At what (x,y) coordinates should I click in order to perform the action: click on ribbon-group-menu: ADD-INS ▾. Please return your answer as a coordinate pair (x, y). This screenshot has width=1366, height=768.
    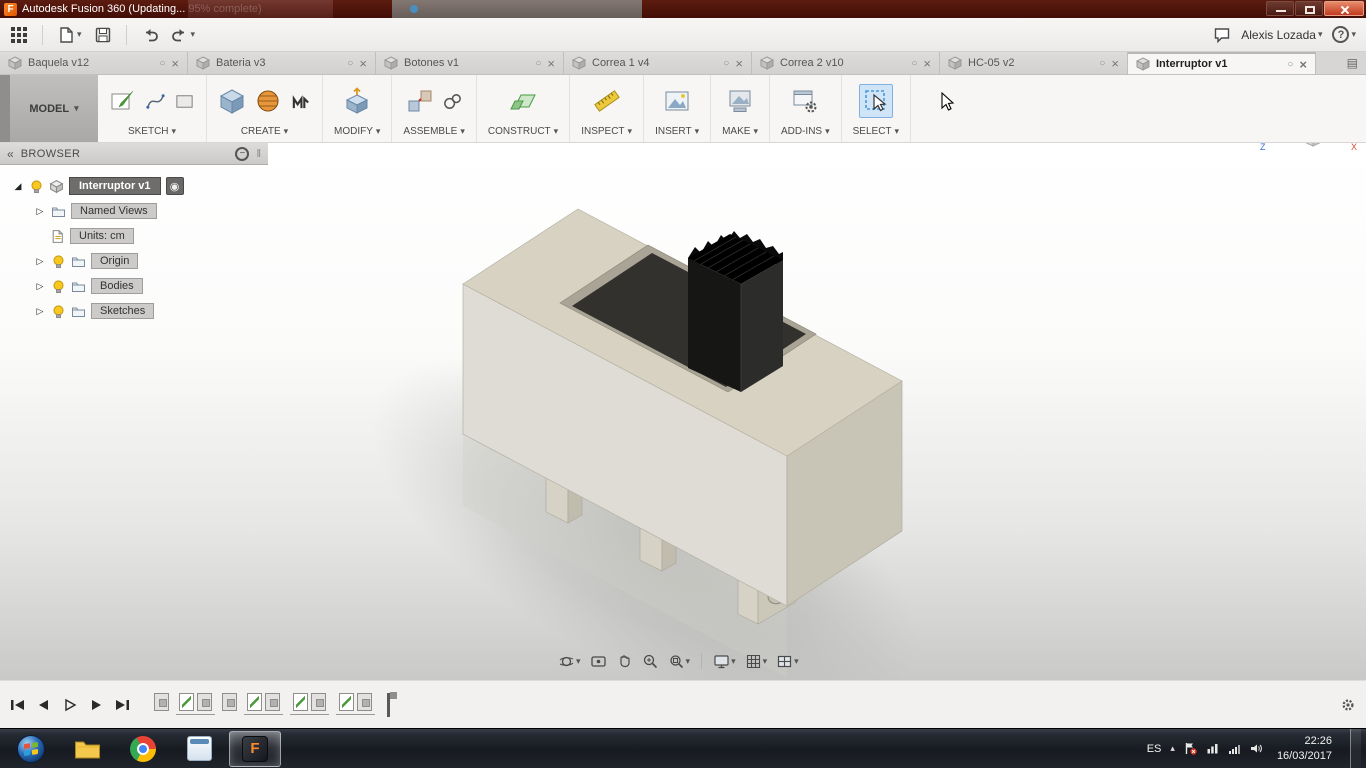
    Looking at the image, I should click on (805, 132).